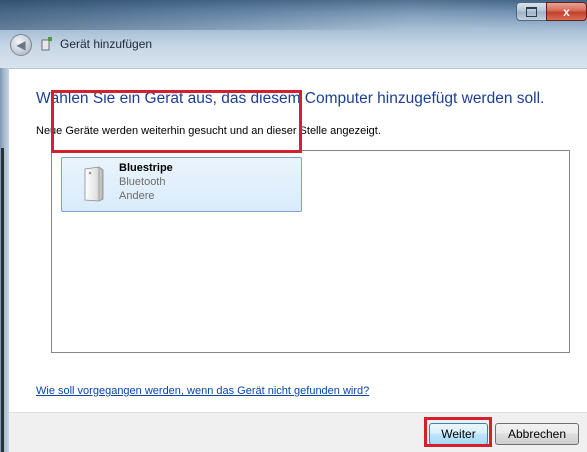 The width and height of the screenshot is (587, 452). What do you see at coordinates (176, 121) in the screenshot?
I see `device-highlight-frame` at bounding box center [176, 121].